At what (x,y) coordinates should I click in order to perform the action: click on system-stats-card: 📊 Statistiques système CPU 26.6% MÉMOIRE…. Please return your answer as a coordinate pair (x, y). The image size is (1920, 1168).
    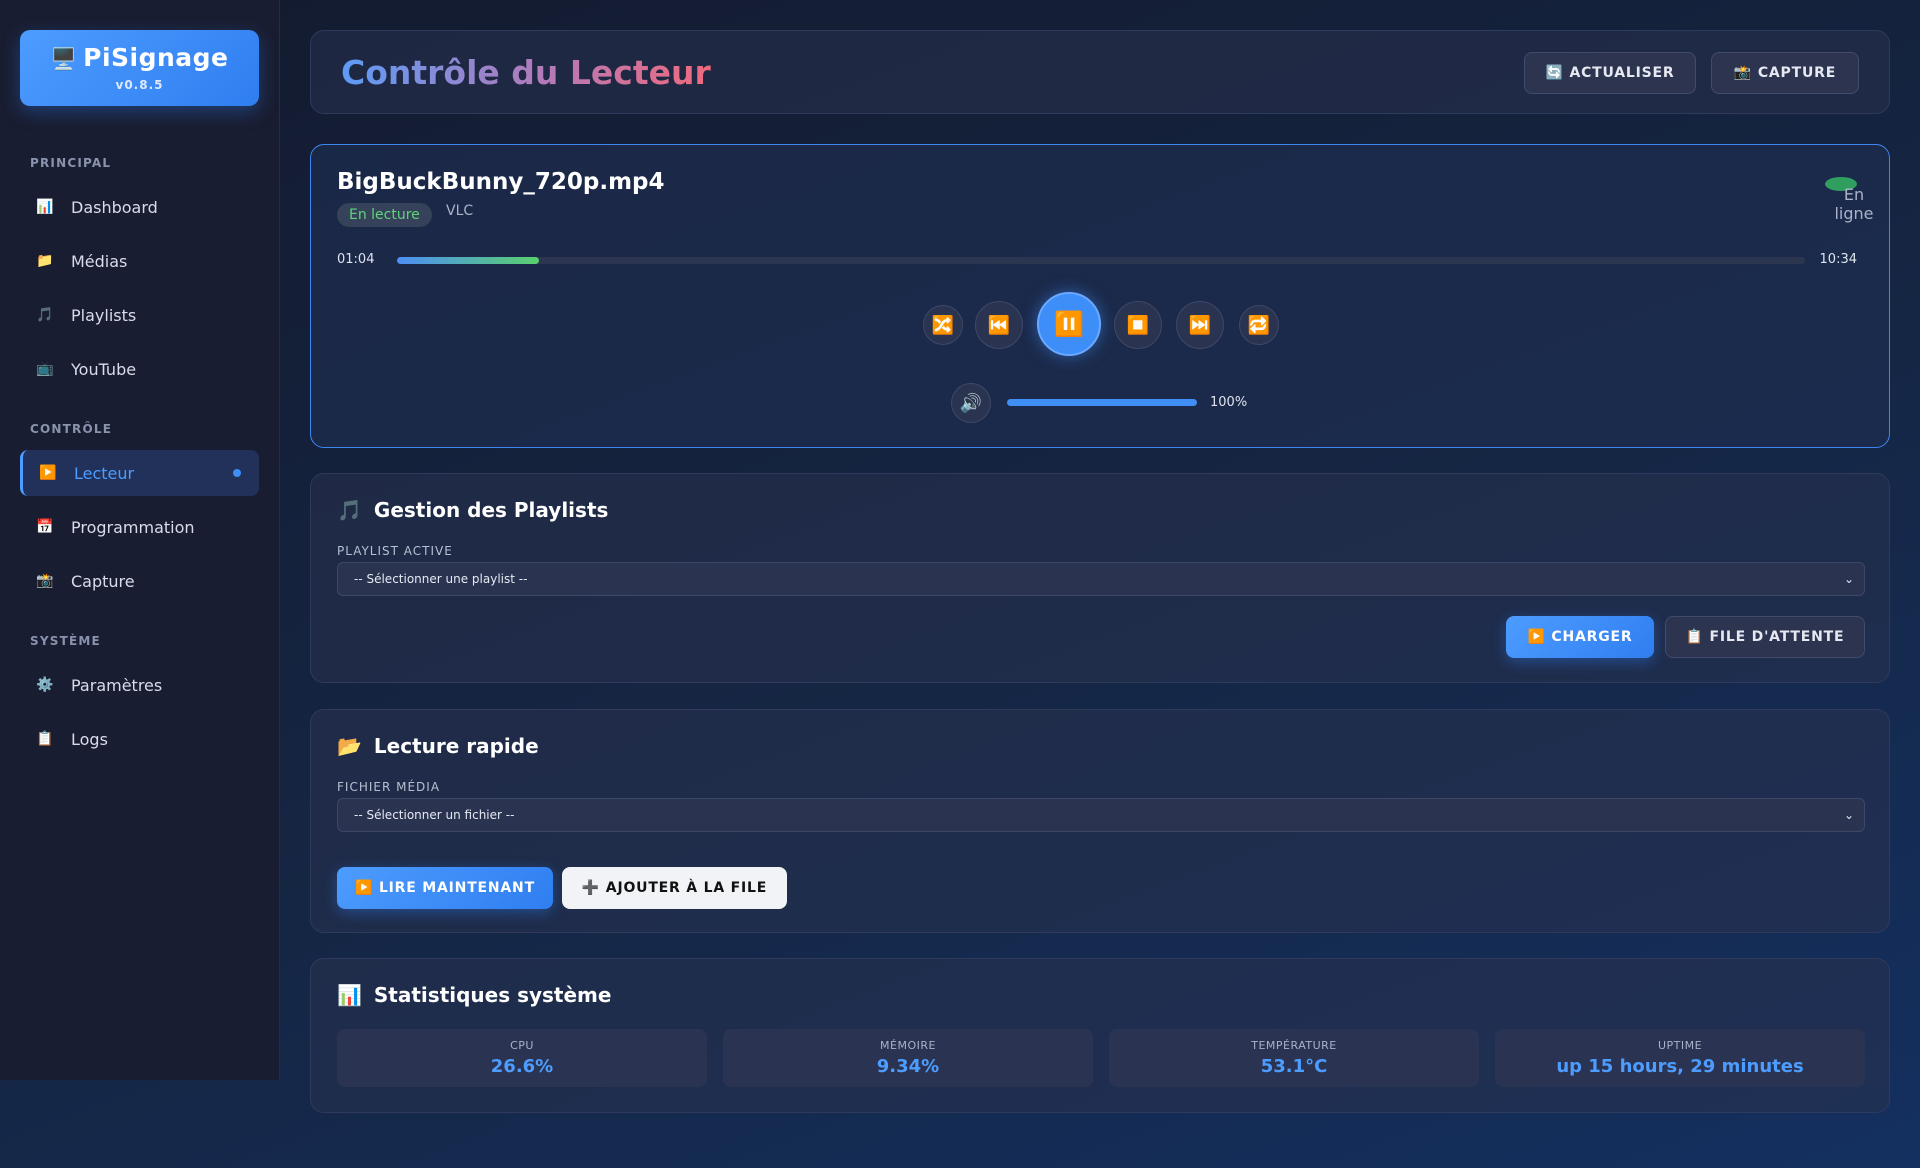
    Looking at the image, I should click on (1100, 1035).